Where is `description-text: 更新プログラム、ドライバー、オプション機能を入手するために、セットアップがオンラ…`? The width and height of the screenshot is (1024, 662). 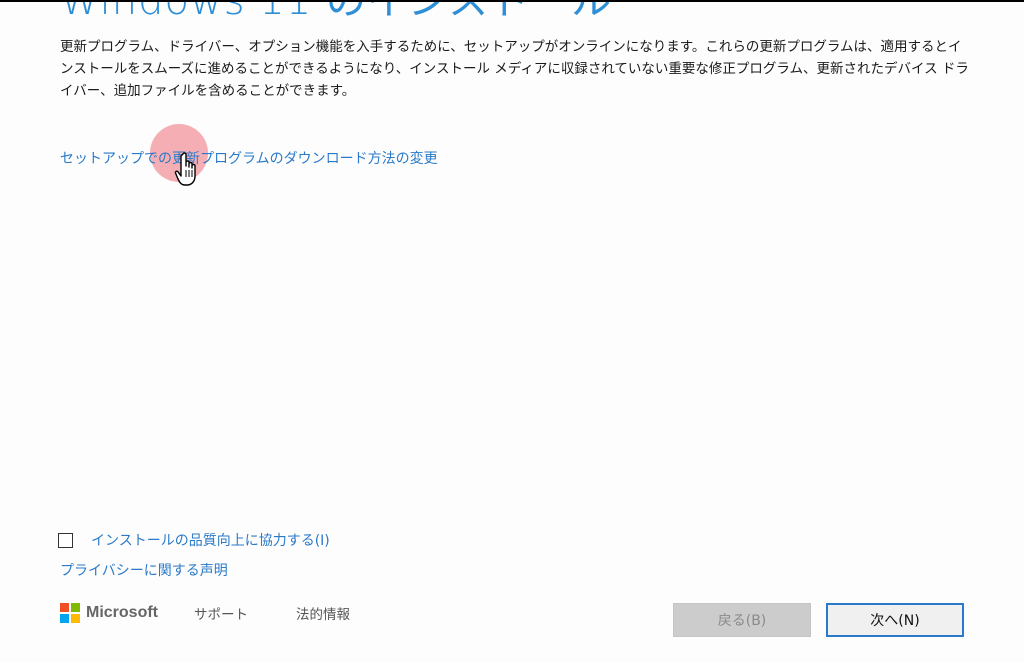 description-text: 更新プログラム、ドライバー、オプション機能を入手するために、セットアップがオンラ… is located at coordinates (514, 69).